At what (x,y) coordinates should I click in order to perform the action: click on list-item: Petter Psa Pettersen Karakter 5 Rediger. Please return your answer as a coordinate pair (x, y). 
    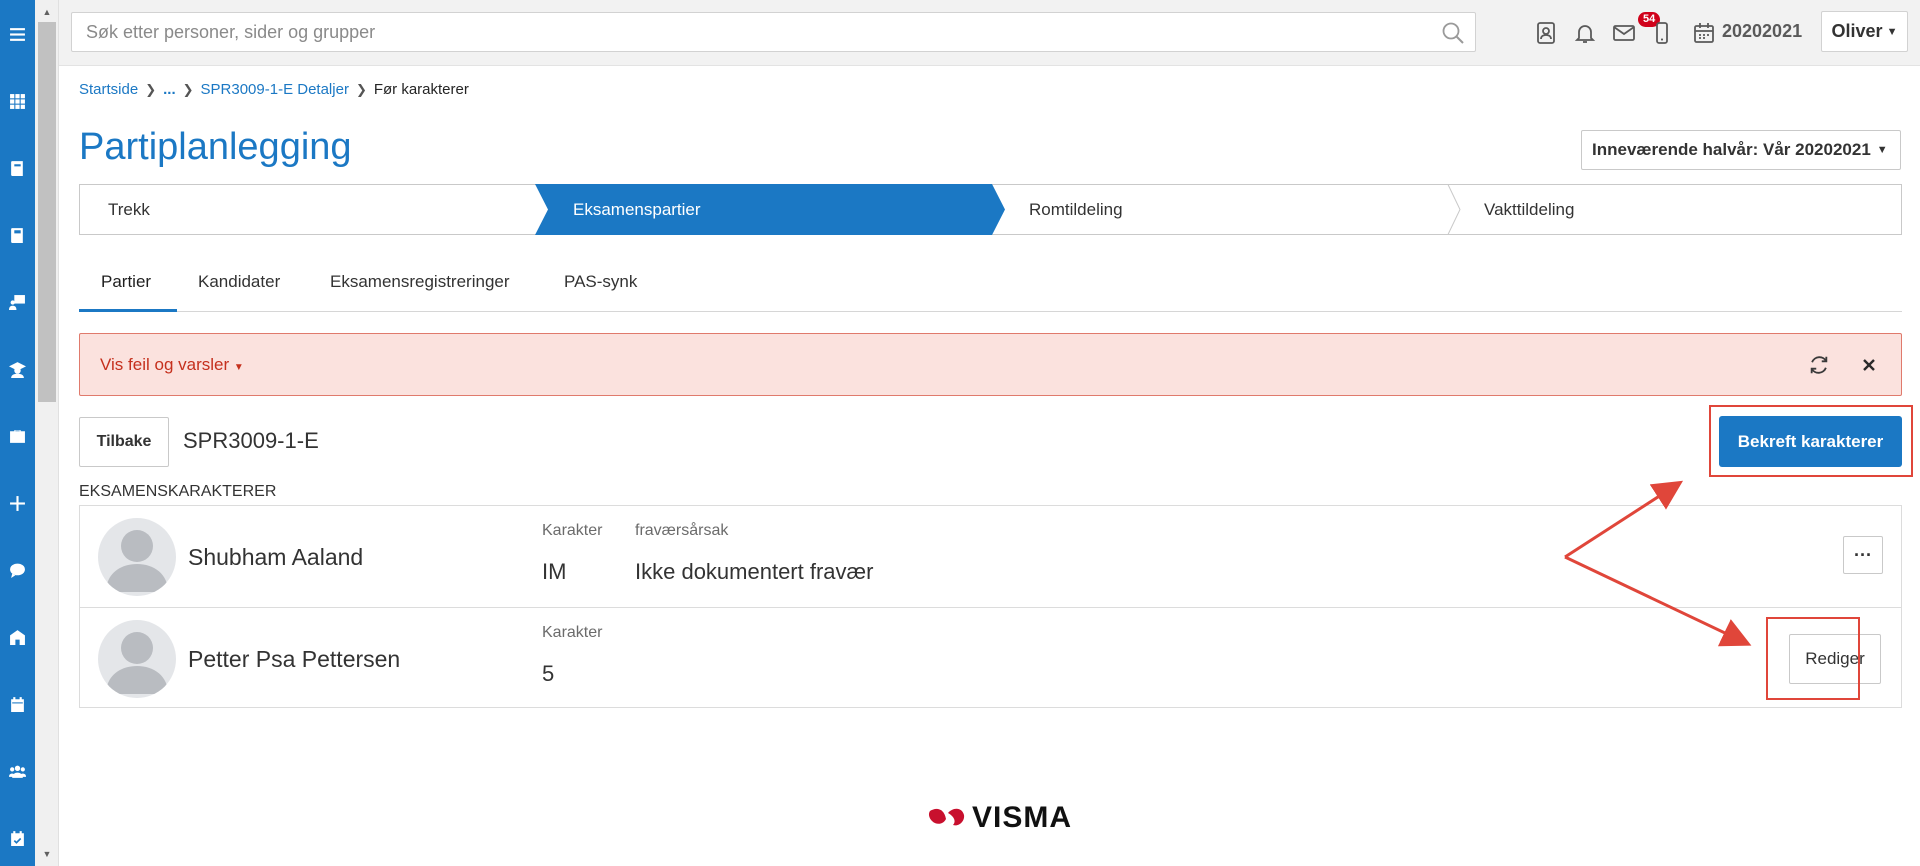
    Looking at the image, I should click on (990, 657).